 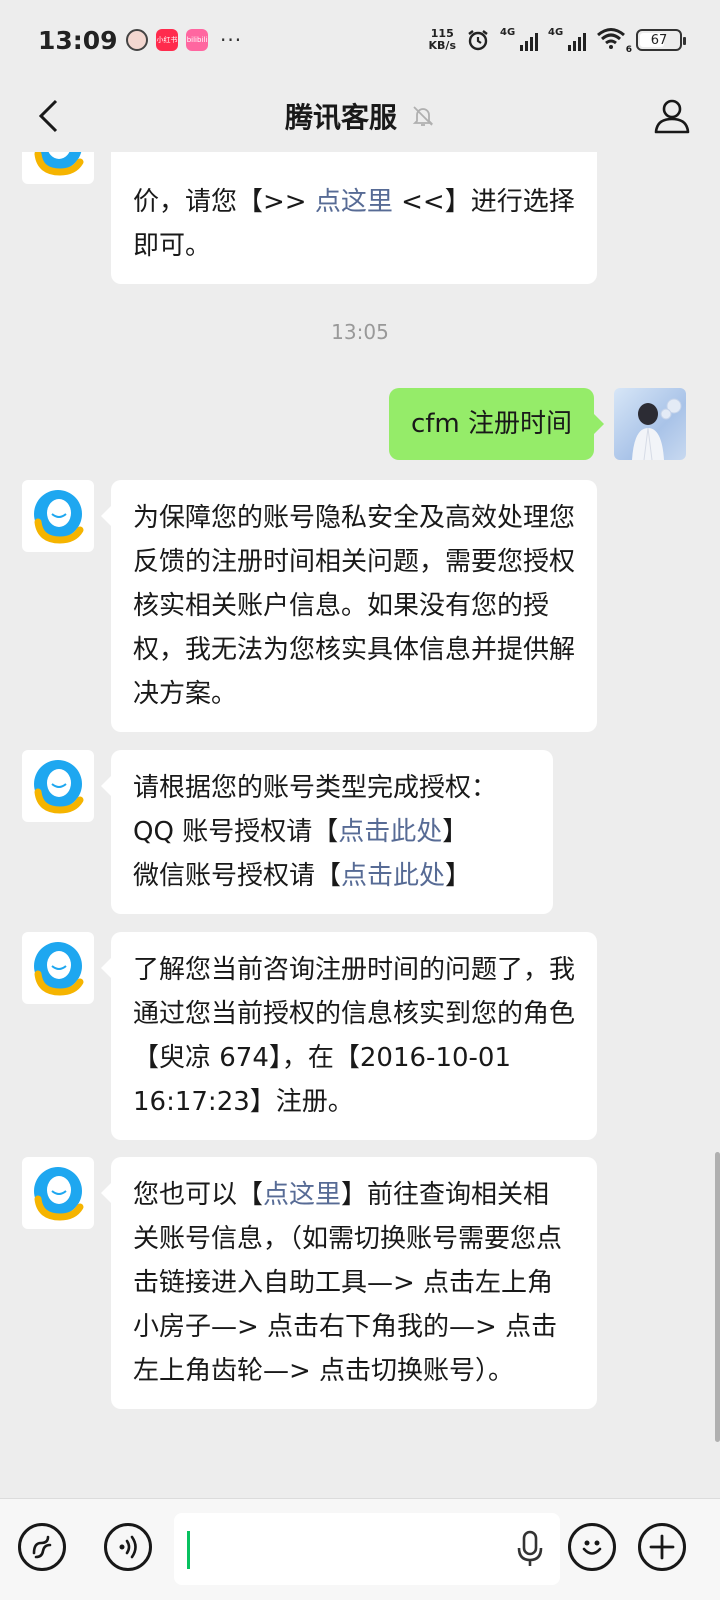 What do you see at coordinates (167, 40) in the screenshot?
I see `xiaohongshu-app-icon: 小红书` at bounding box center [167, 40].